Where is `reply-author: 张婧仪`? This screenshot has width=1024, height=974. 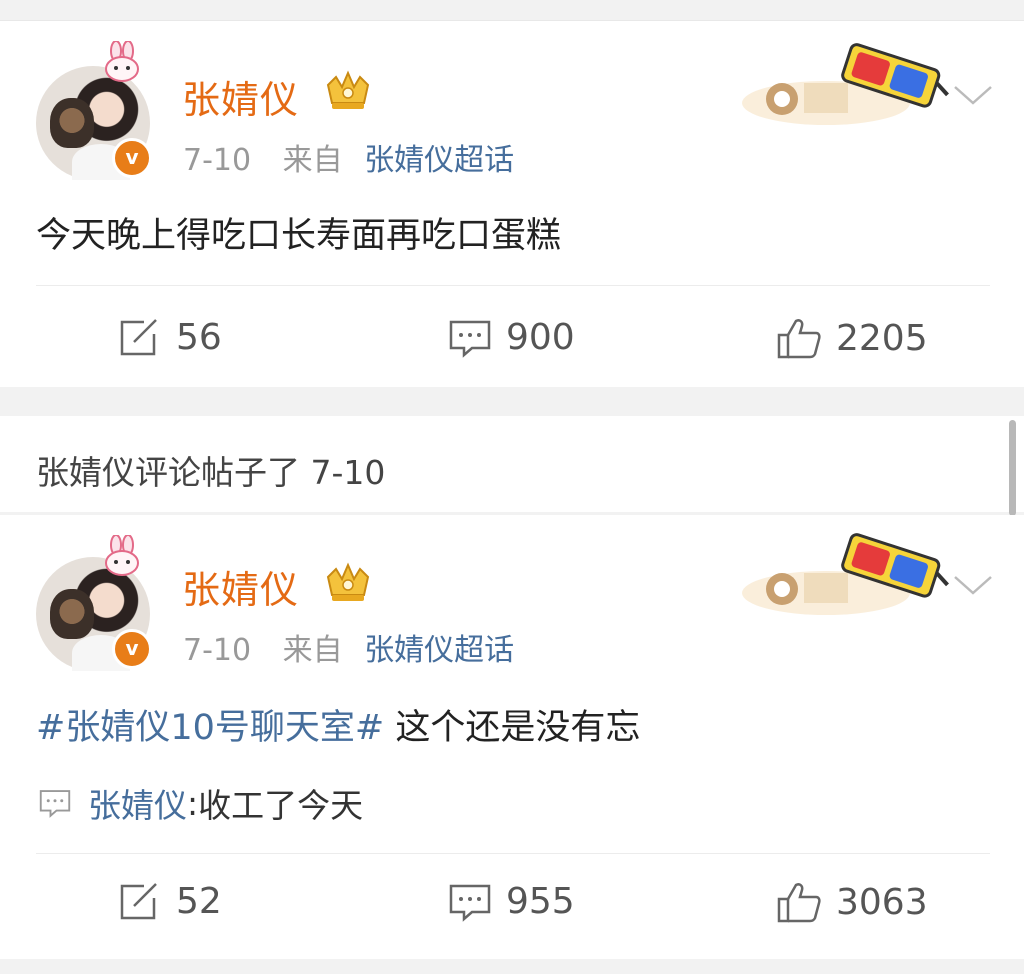
reply-author: 张婧仪 is located at coordinates (137, 803).